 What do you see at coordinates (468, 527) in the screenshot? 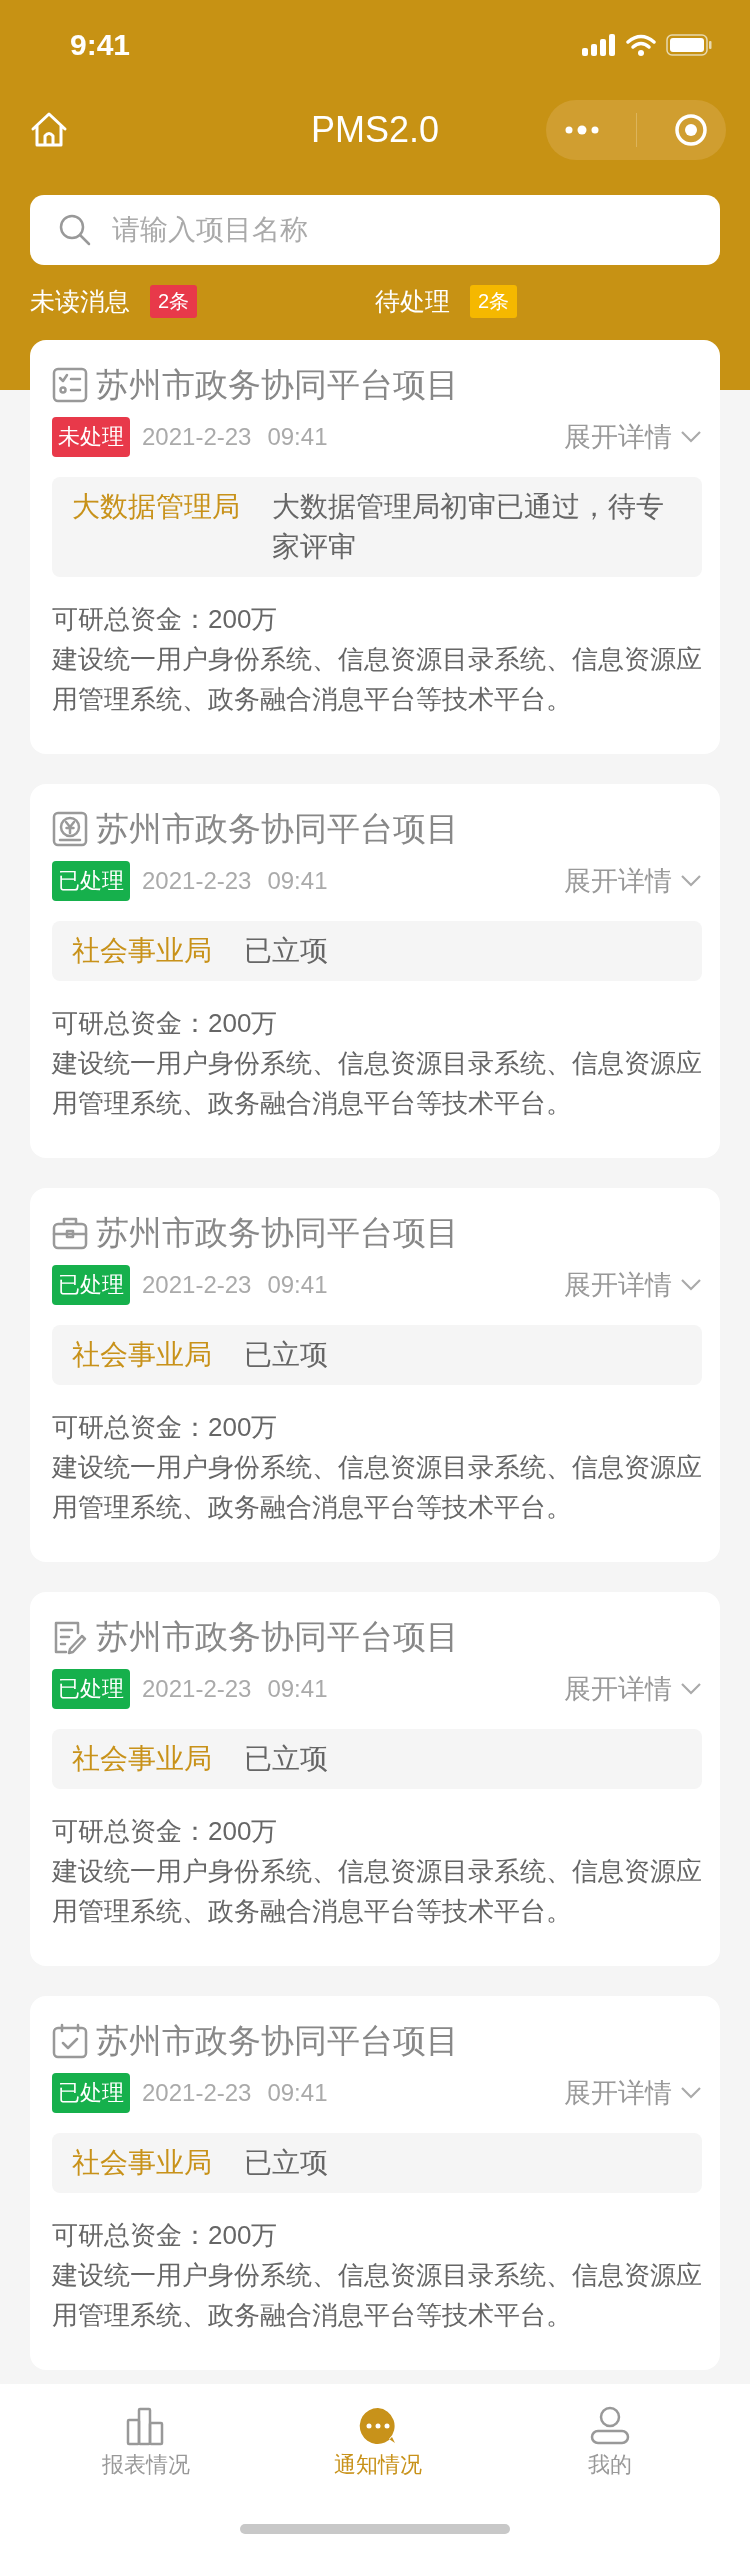
I see `progress-message: 大数据管理局初审已通过，待专家评审` at bounding box center [468, 527].